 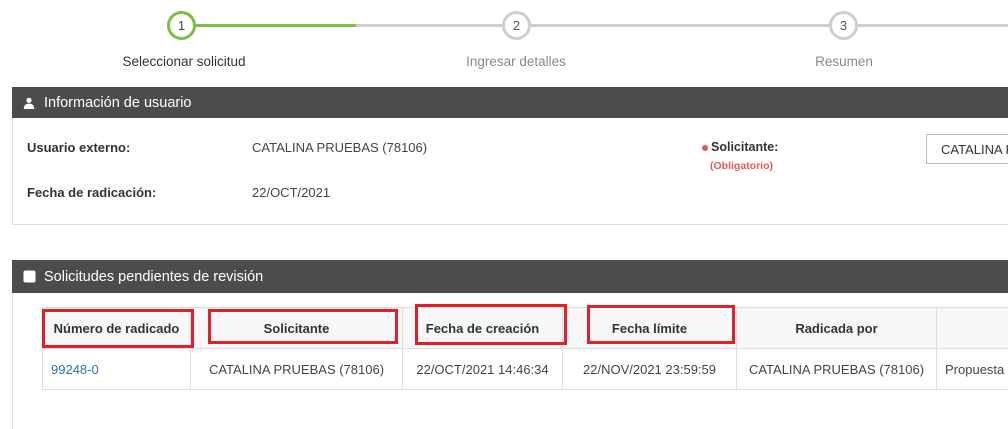 I want to click on required-dot-icon, so click(x=705, y=147).